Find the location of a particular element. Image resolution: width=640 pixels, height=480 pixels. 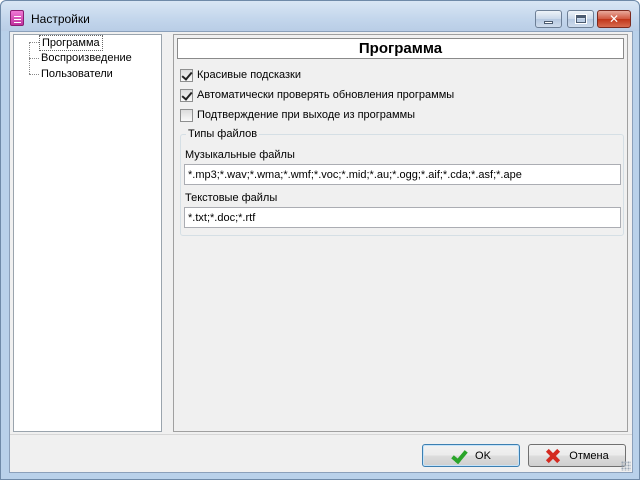

checkbox-label: Красивые подсказки is located at coordinates (249, 75).